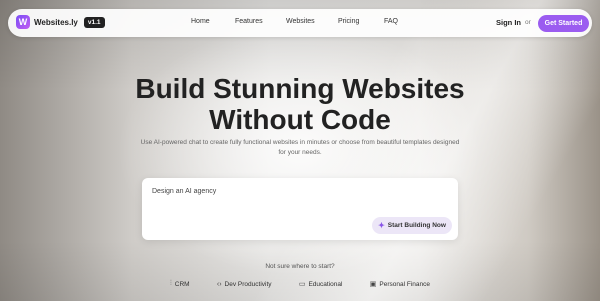  What do you see at coordinates (23, 22) in the screenshot?
I see `logo-mark-icon: W` at bounding box center [23, 22].